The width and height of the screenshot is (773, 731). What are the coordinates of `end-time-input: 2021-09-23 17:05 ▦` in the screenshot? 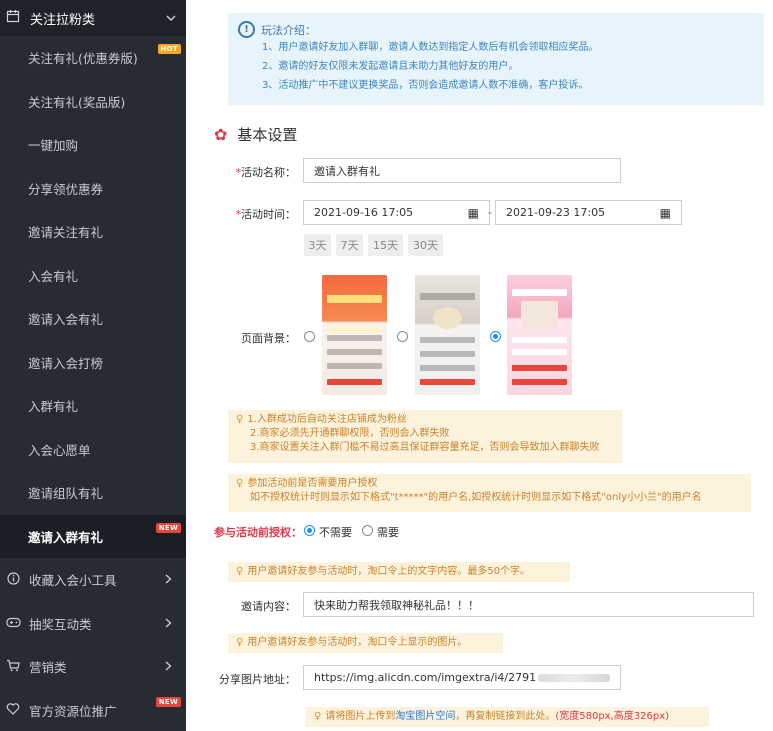 It's located at (588, 212).